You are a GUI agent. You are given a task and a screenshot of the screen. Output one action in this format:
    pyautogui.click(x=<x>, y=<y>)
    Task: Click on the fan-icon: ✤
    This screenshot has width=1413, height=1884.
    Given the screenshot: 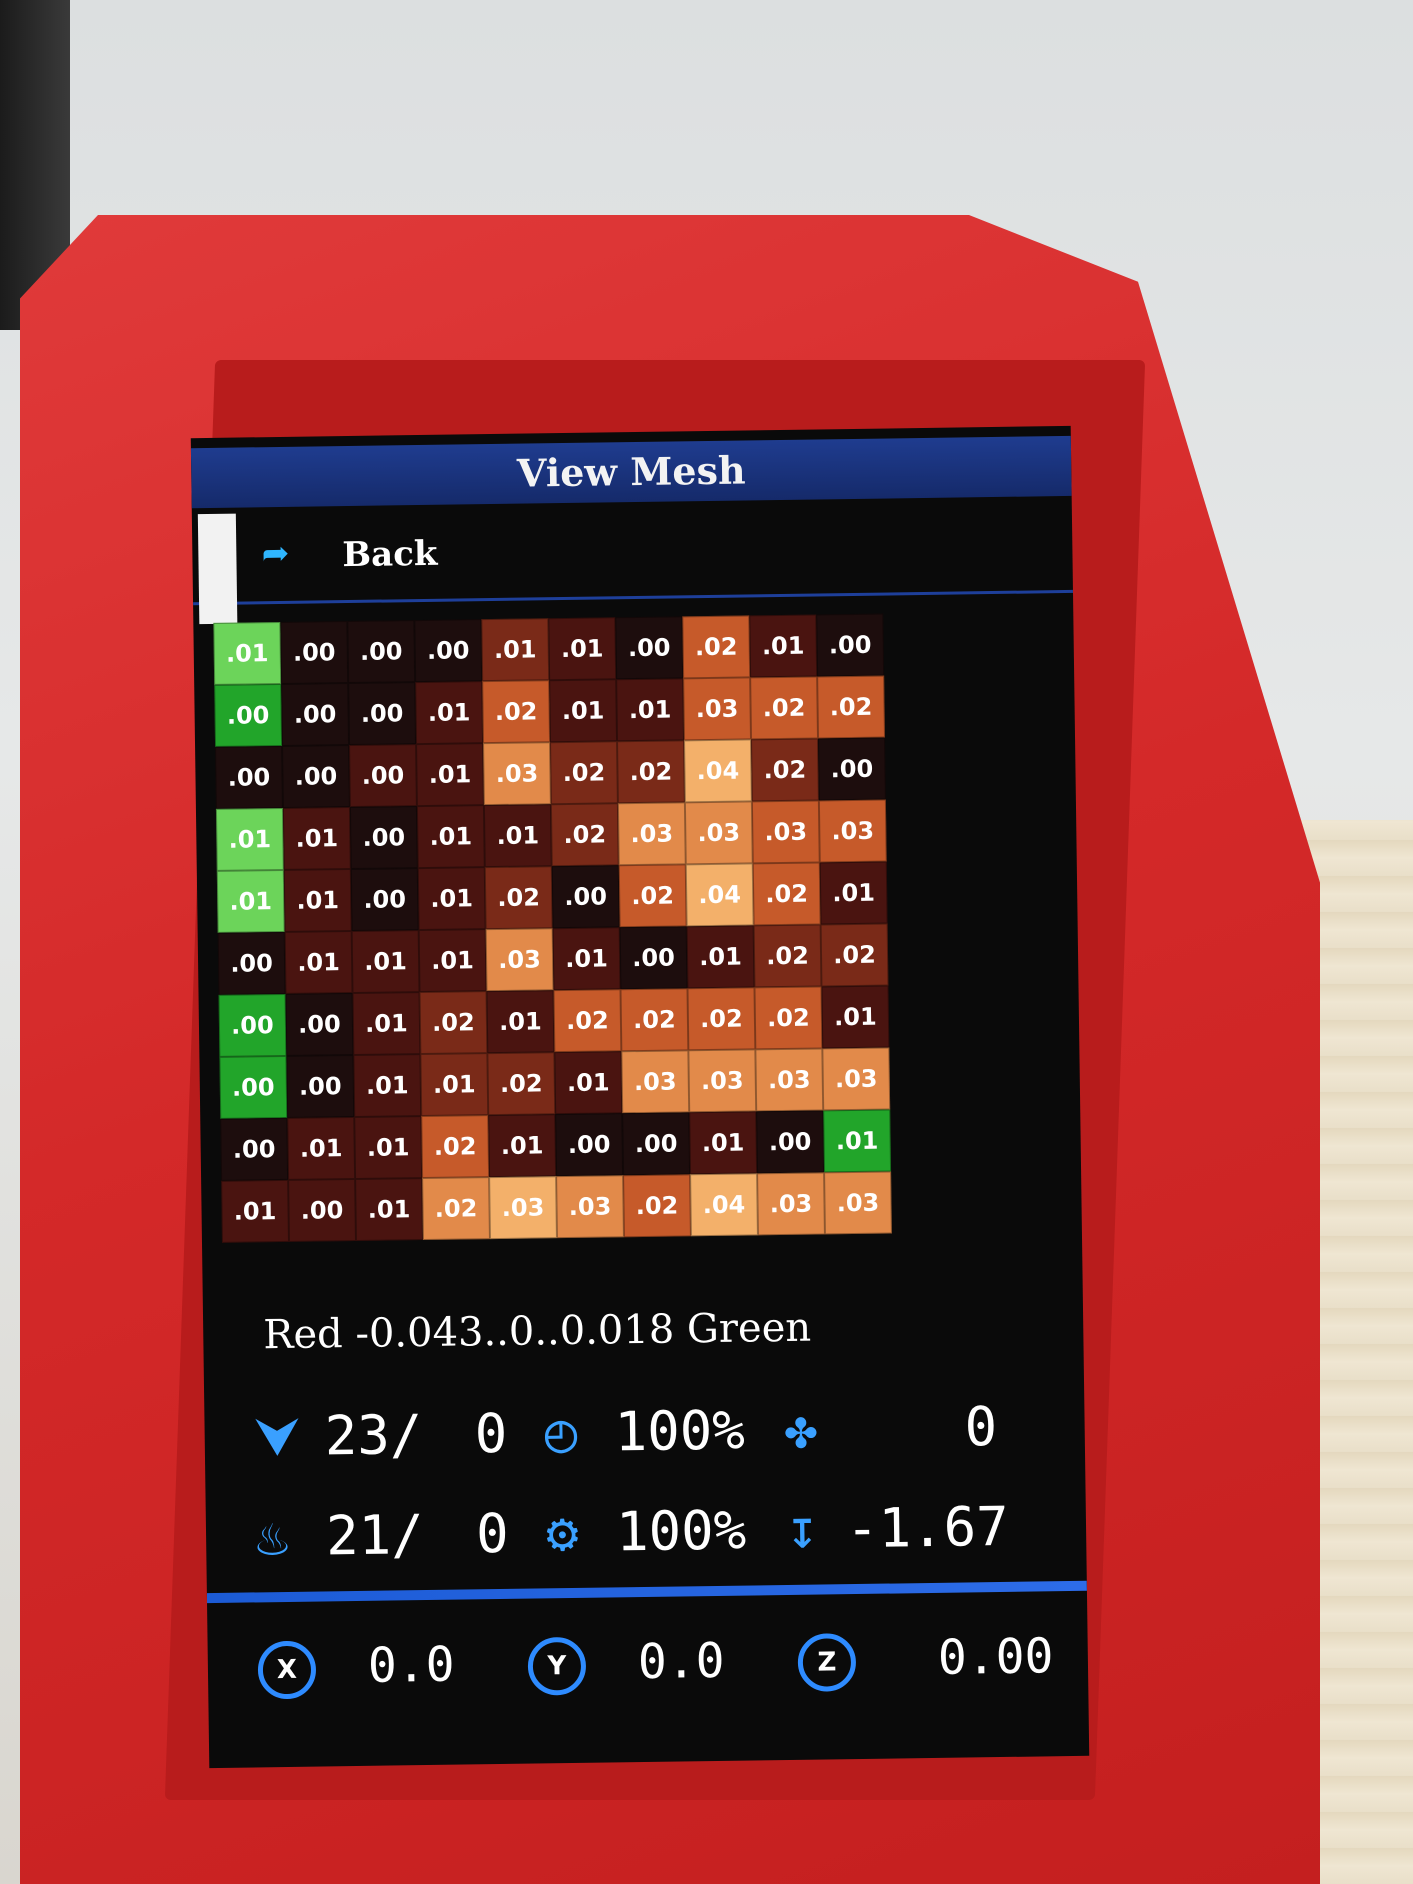 What is the action you would take?
    pyautogui.click(x=801, y=1429)
    